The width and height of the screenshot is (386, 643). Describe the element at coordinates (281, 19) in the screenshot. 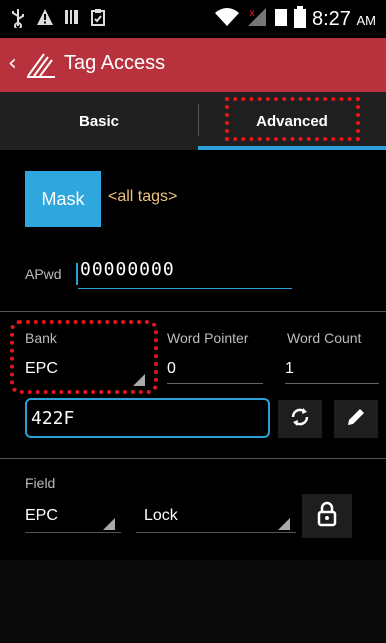

I see `sim-icon` at that location.